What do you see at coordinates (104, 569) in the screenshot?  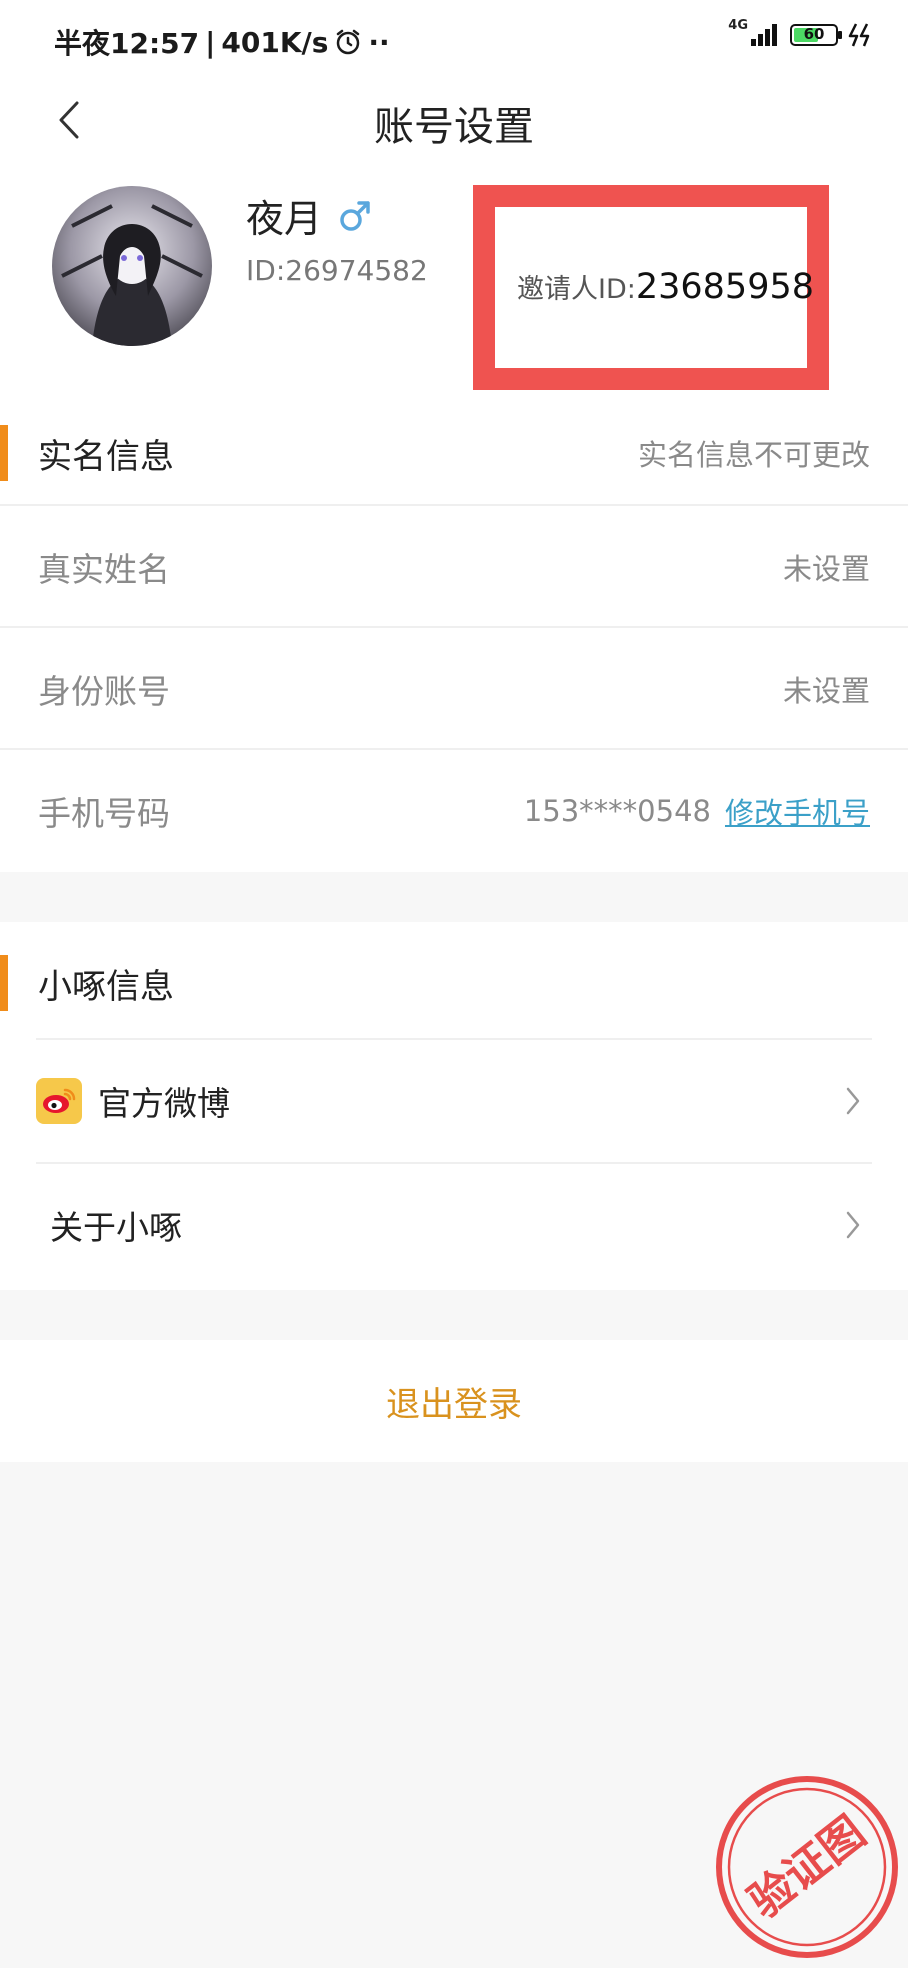 I see `row-label: 真实姓名` at bounding box center [104, 569].